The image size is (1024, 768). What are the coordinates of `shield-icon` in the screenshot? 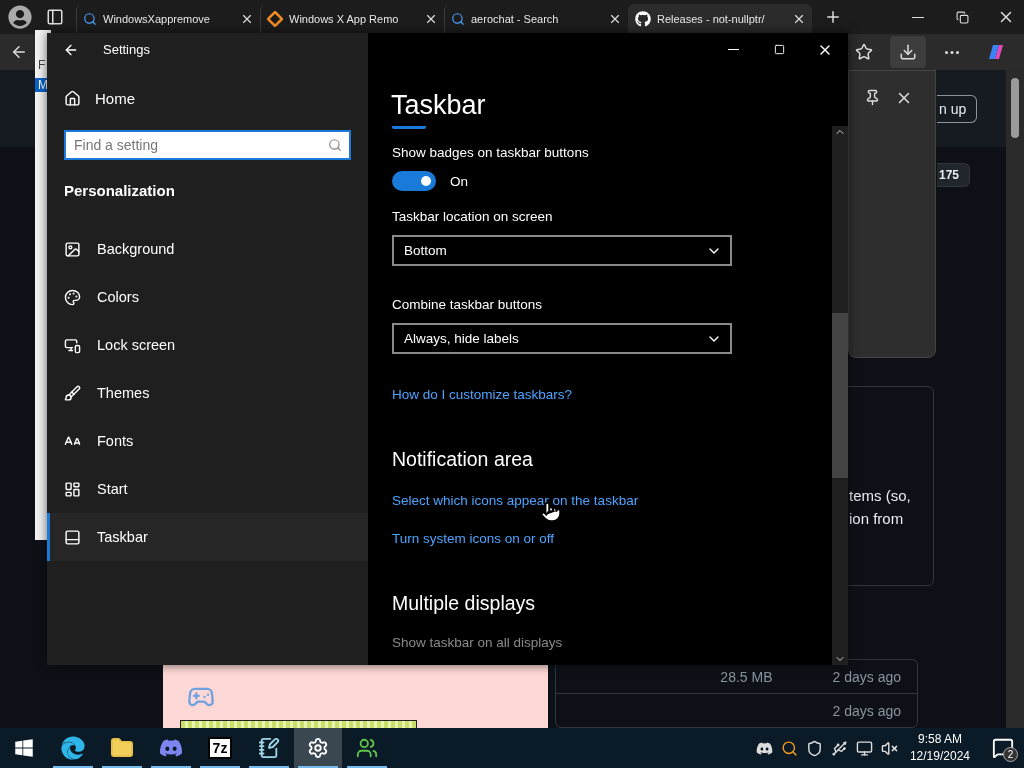 It's located at (814, 748).